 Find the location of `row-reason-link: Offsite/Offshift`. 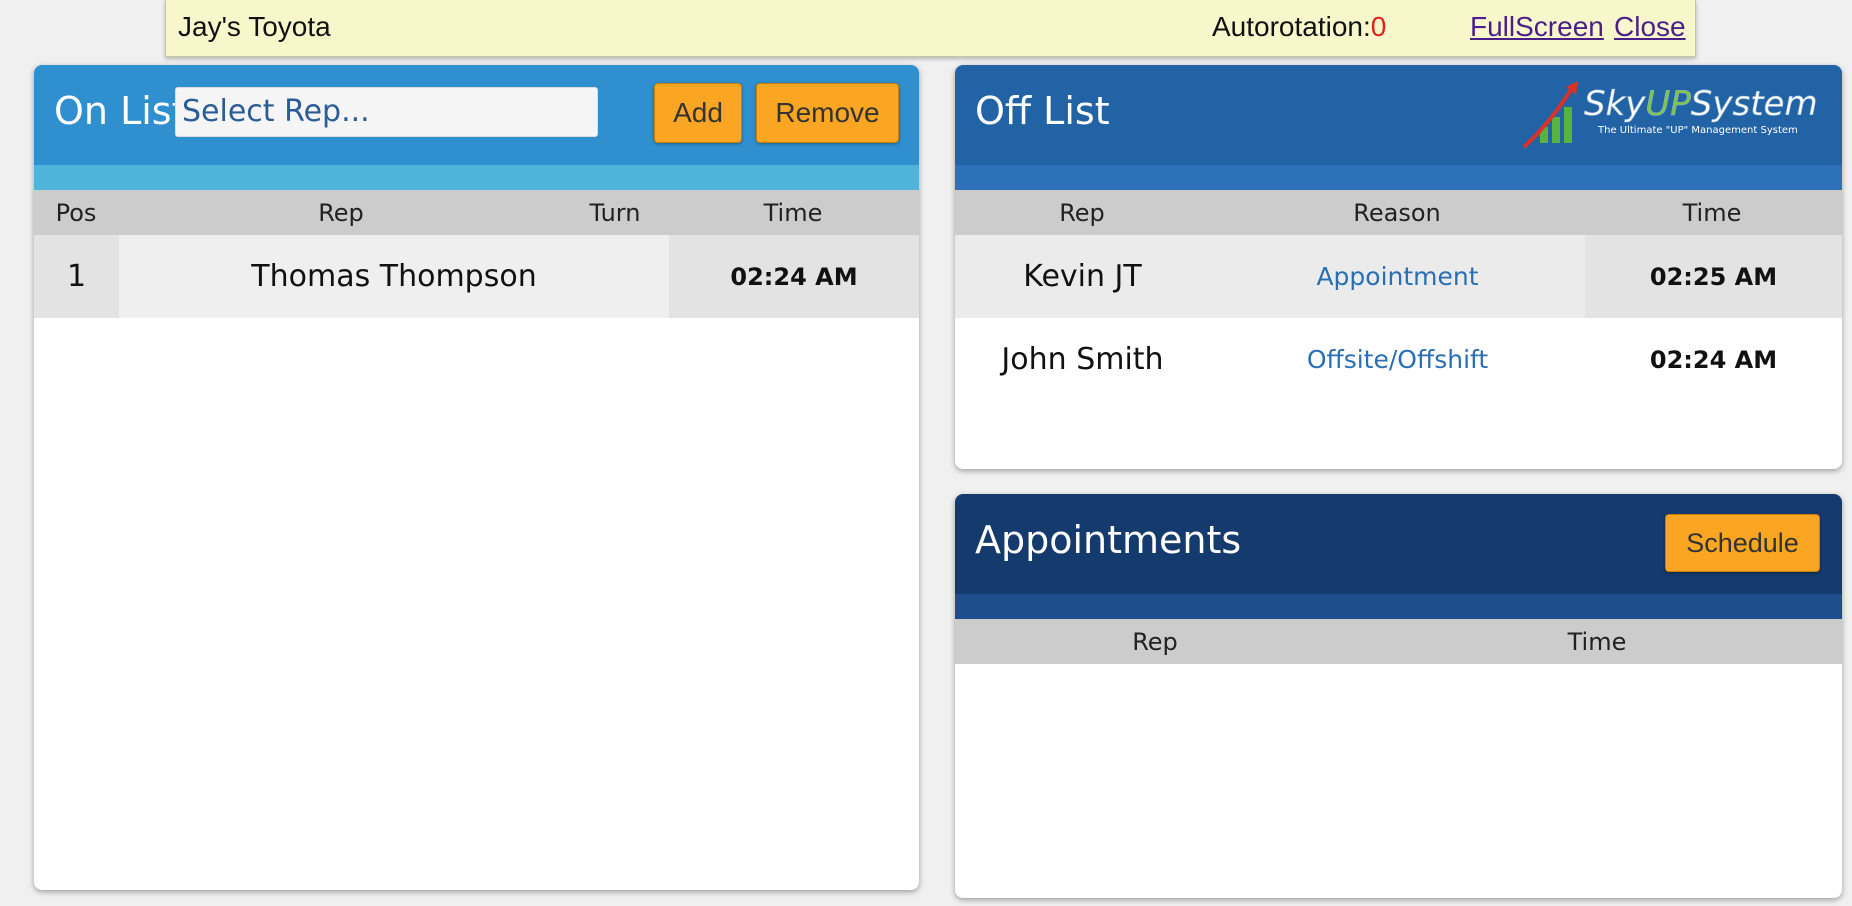

row-reason-link: Offsite/Offshift is located at coordinates (1397, 359).